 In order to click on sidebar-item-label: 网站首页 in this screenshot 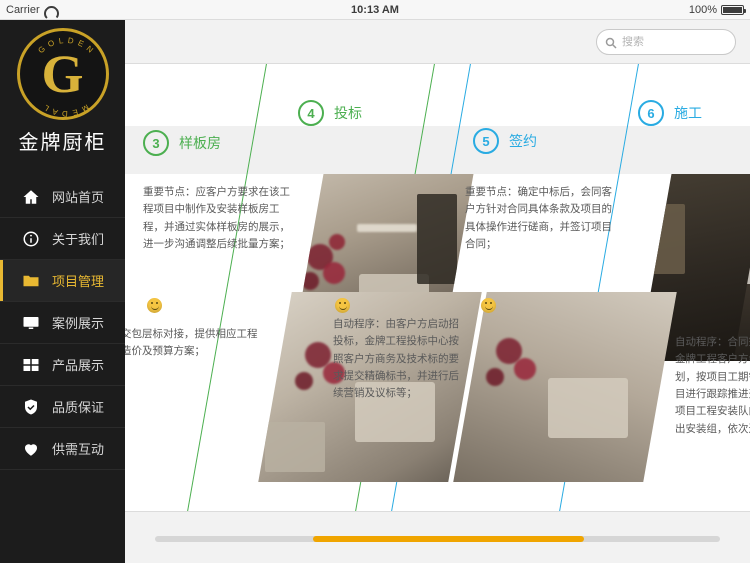, I will do `click(78, 197)`.